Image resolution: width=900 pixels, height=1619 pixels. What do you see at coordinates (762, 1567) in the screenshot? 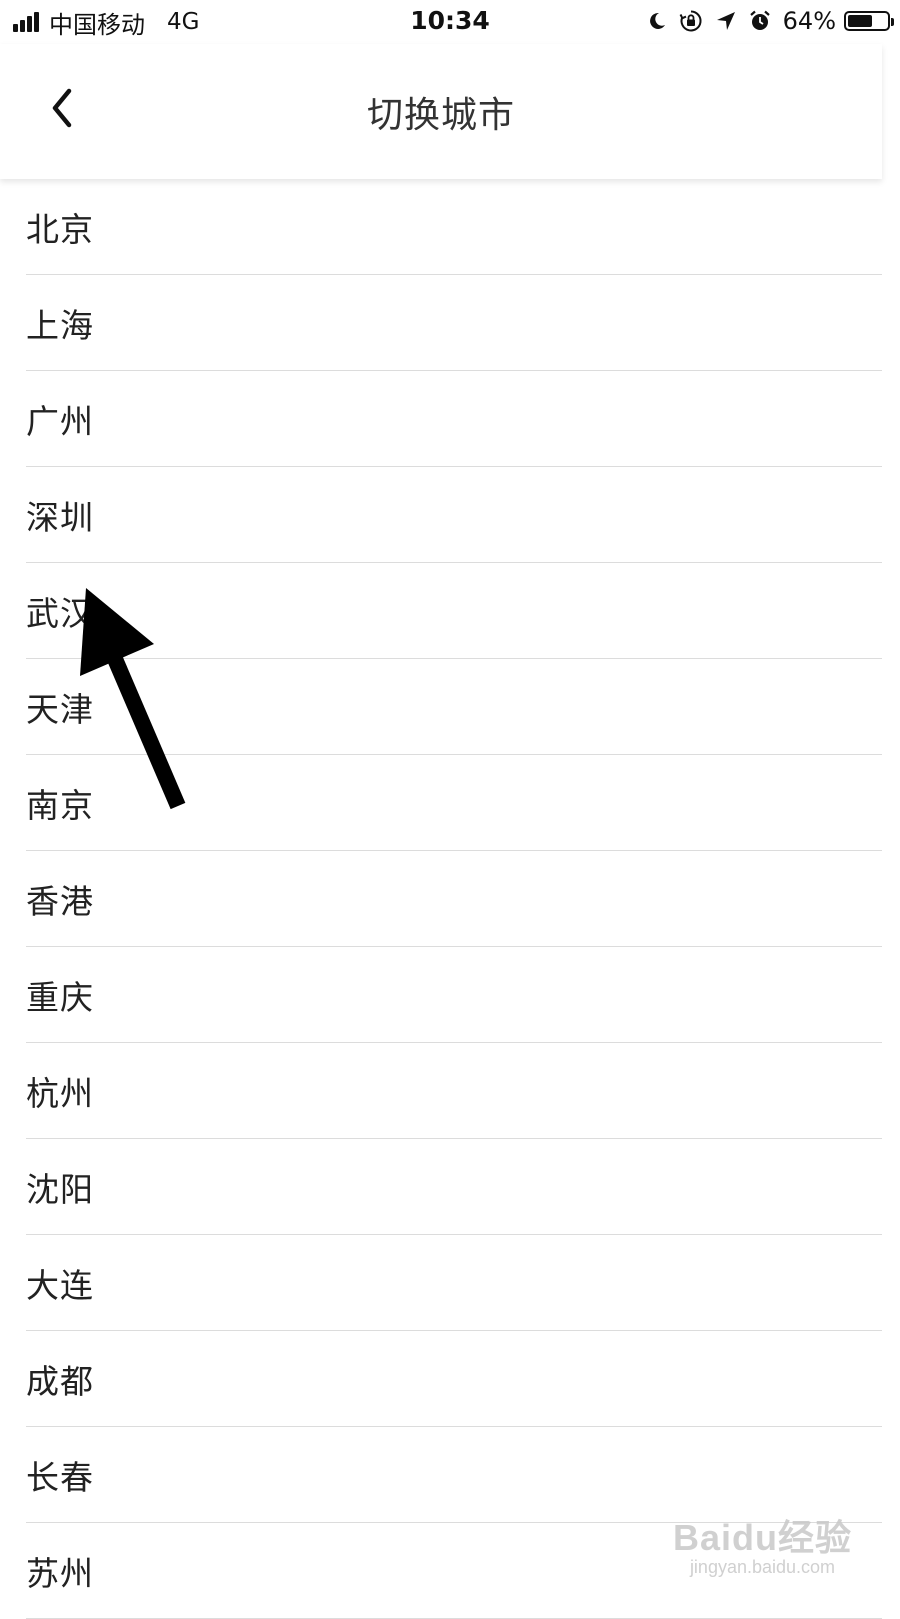
I see `watermark-url: jingyan.baidu.com` at bounding box center [762, 1567].